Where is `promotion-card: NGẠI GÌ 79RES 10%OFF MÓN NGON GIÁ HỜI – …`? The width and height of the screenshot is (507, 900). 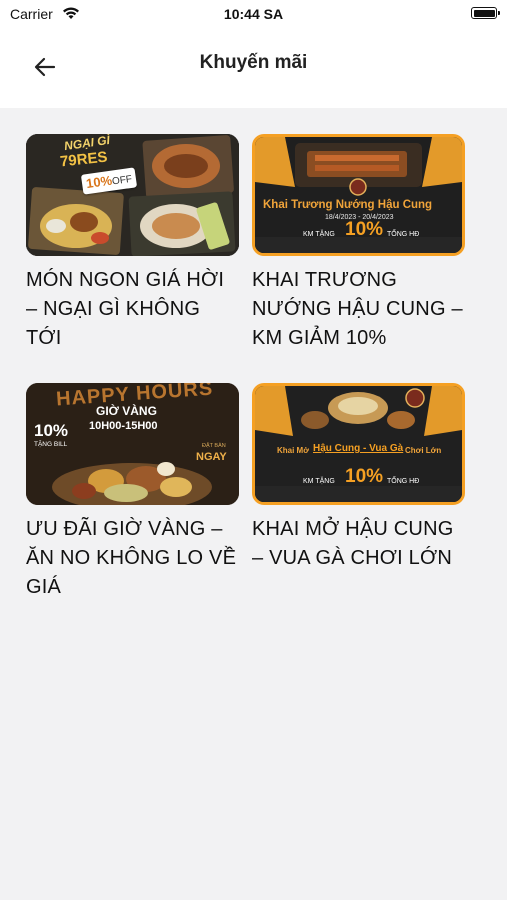
promotion-card: NGẠI GÌ 79RES 10%OFF MÓN NGON GIÁ HỜI – … is located at coordinates (132, 243).